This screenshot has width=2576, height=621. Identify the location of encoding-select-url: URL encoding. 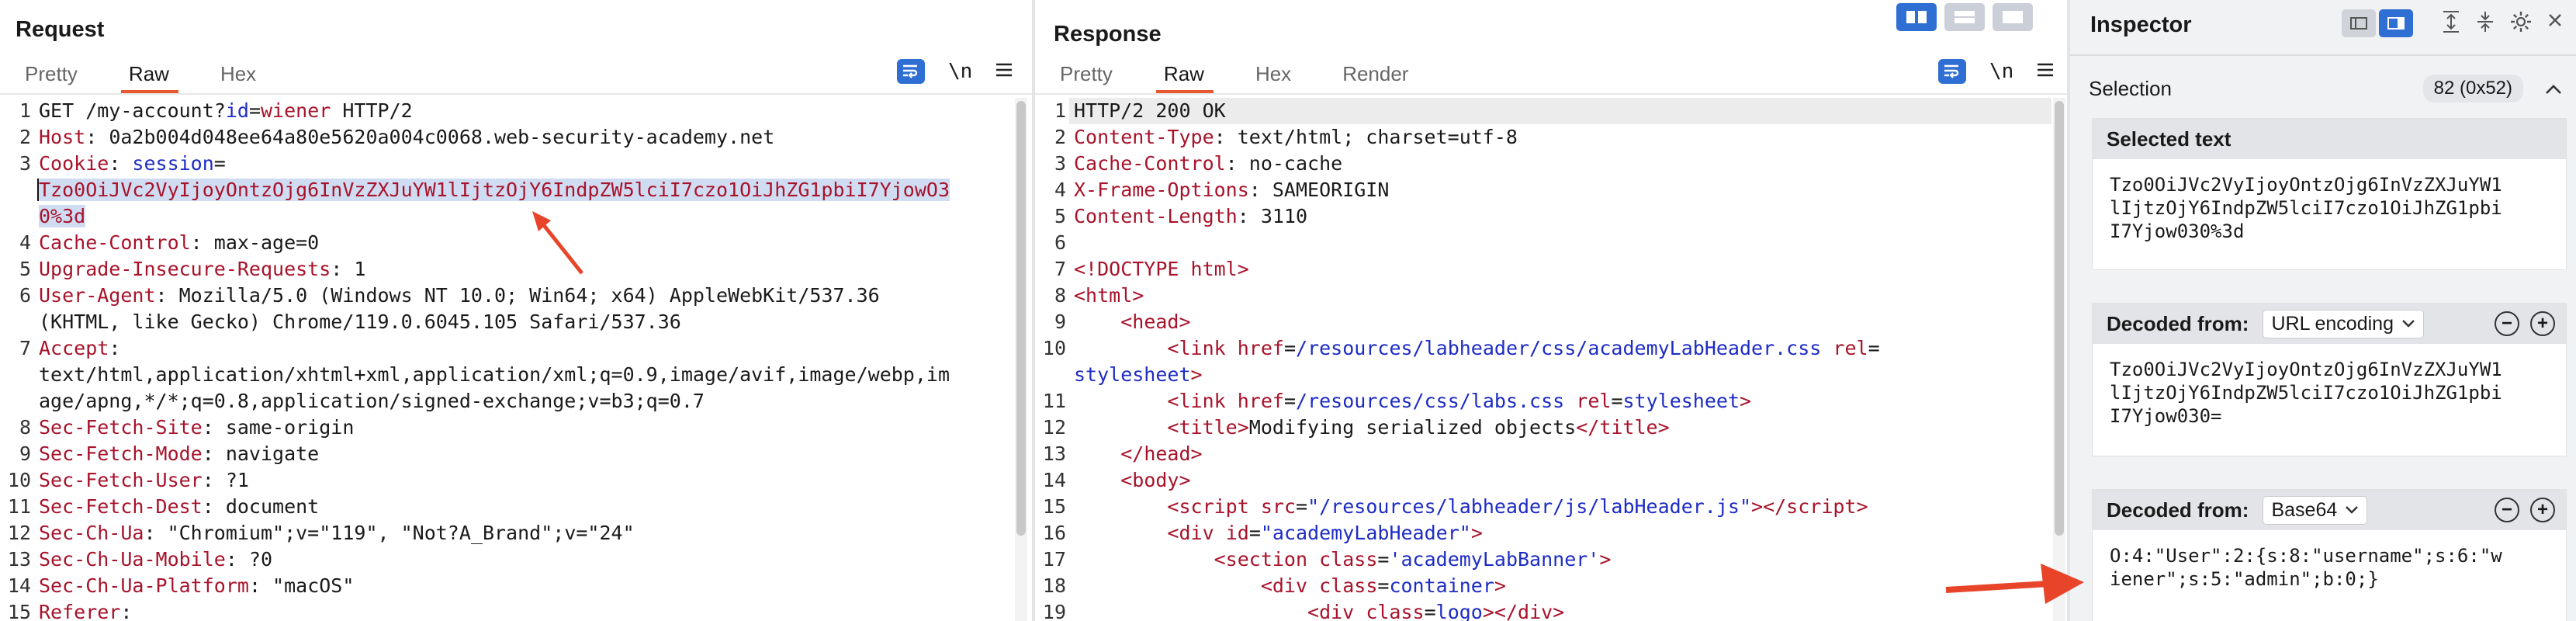
(2343, 323).